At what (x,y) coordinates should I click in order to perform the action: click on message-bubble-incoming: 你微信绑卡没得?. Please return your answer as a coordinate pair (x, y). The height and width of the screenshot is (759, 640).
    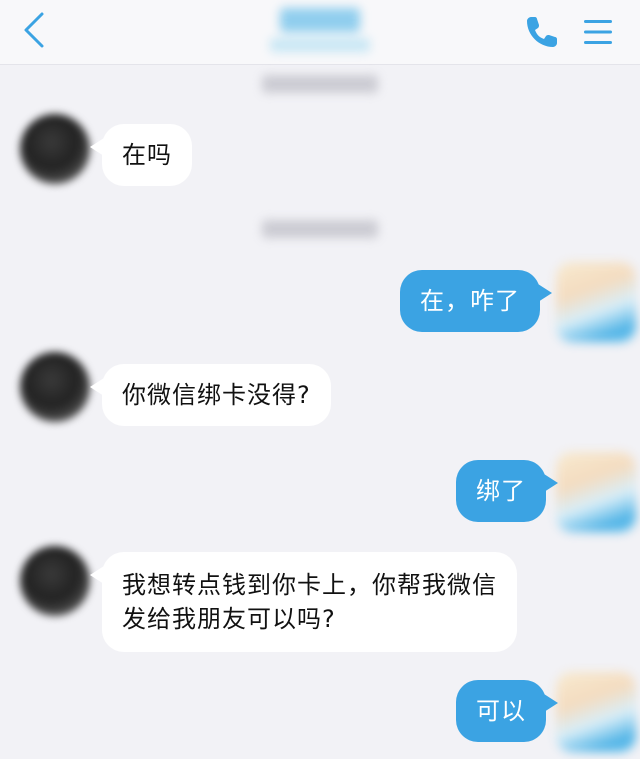
    Looking at the image, I should click on (210, 395).